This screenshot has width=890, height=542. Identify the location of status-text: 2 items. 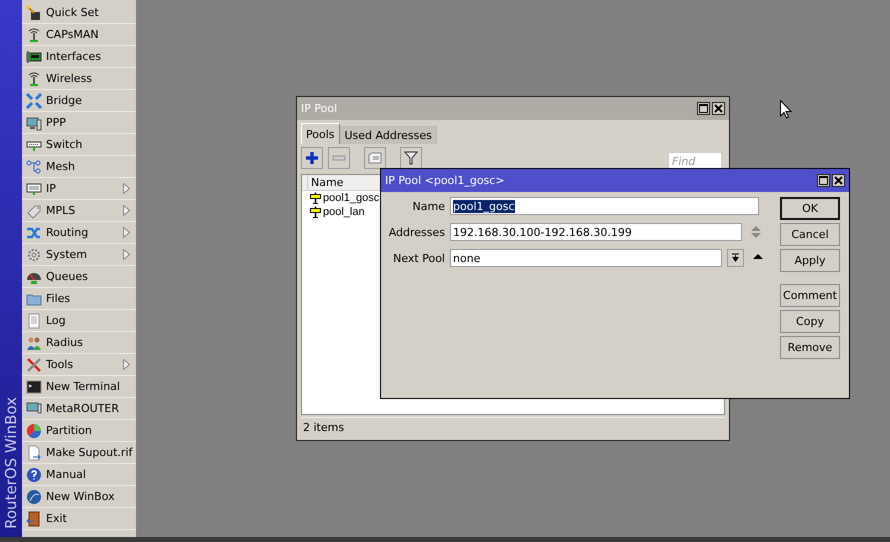
(323, 427).